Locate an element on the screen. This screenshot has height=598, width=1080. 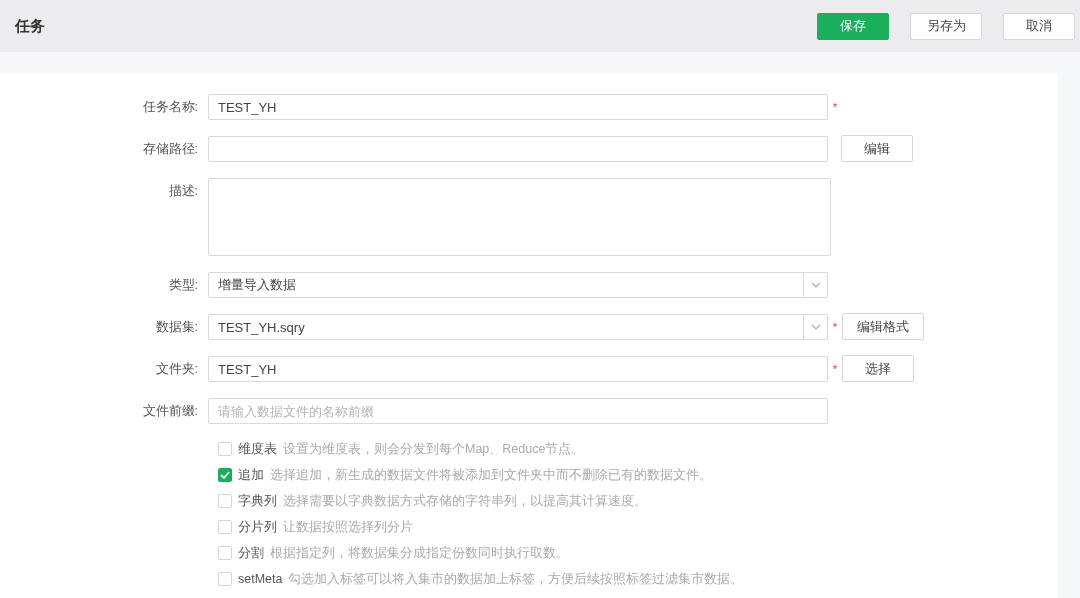
option-label: 分片列 is located at coordinates (257, 527).